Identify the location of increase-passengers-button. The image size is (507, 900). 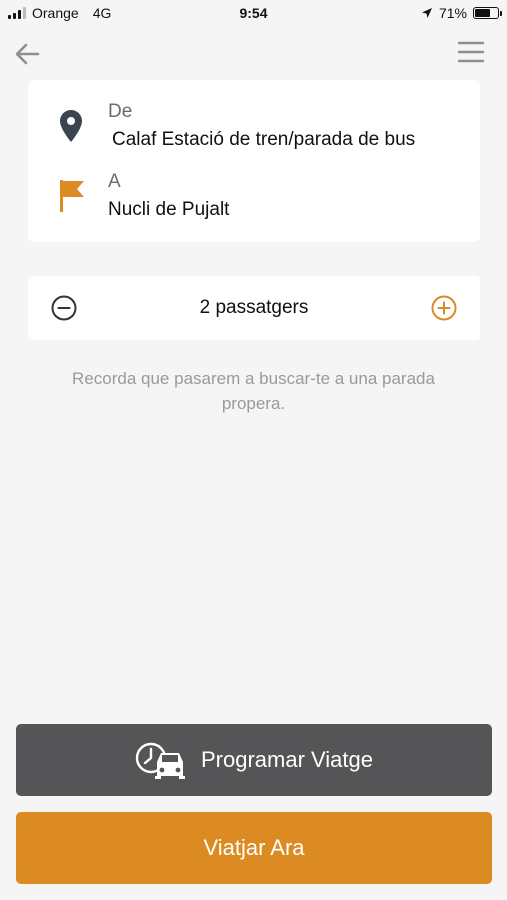
(444, 308).